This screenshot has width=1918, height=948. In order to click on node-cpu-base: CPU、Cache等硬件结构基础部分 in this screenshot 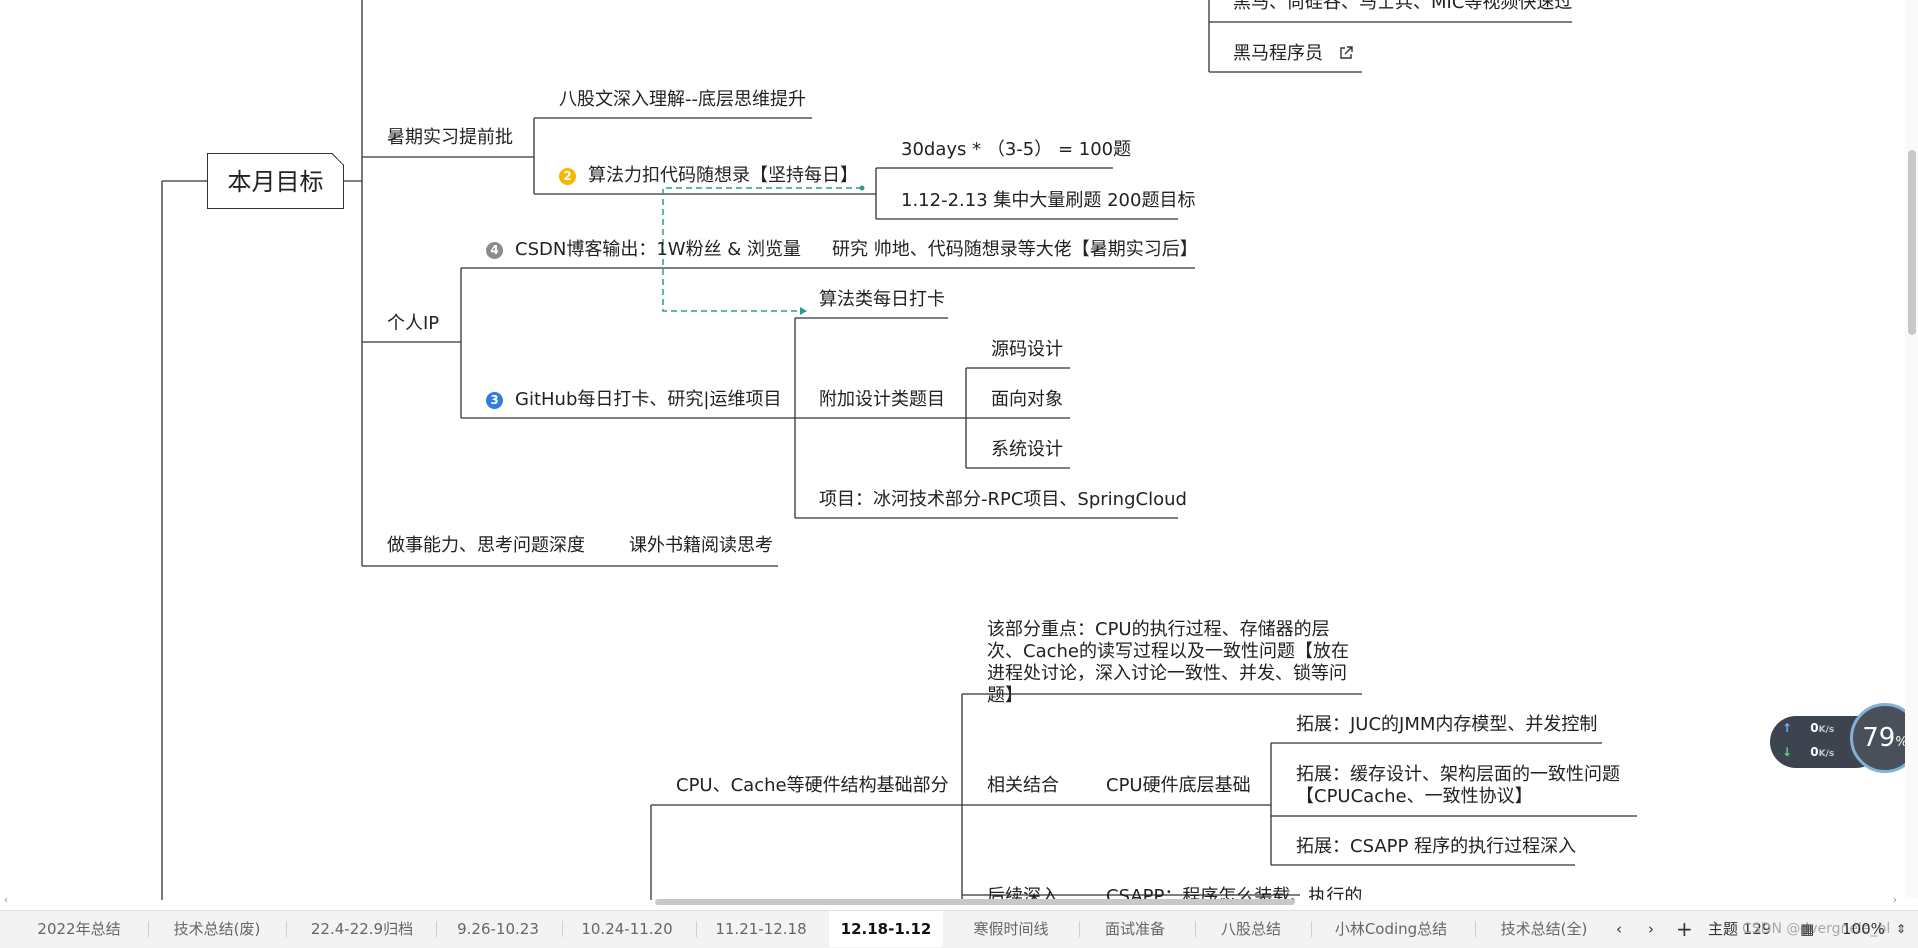, I will do `click(812, 786)`.